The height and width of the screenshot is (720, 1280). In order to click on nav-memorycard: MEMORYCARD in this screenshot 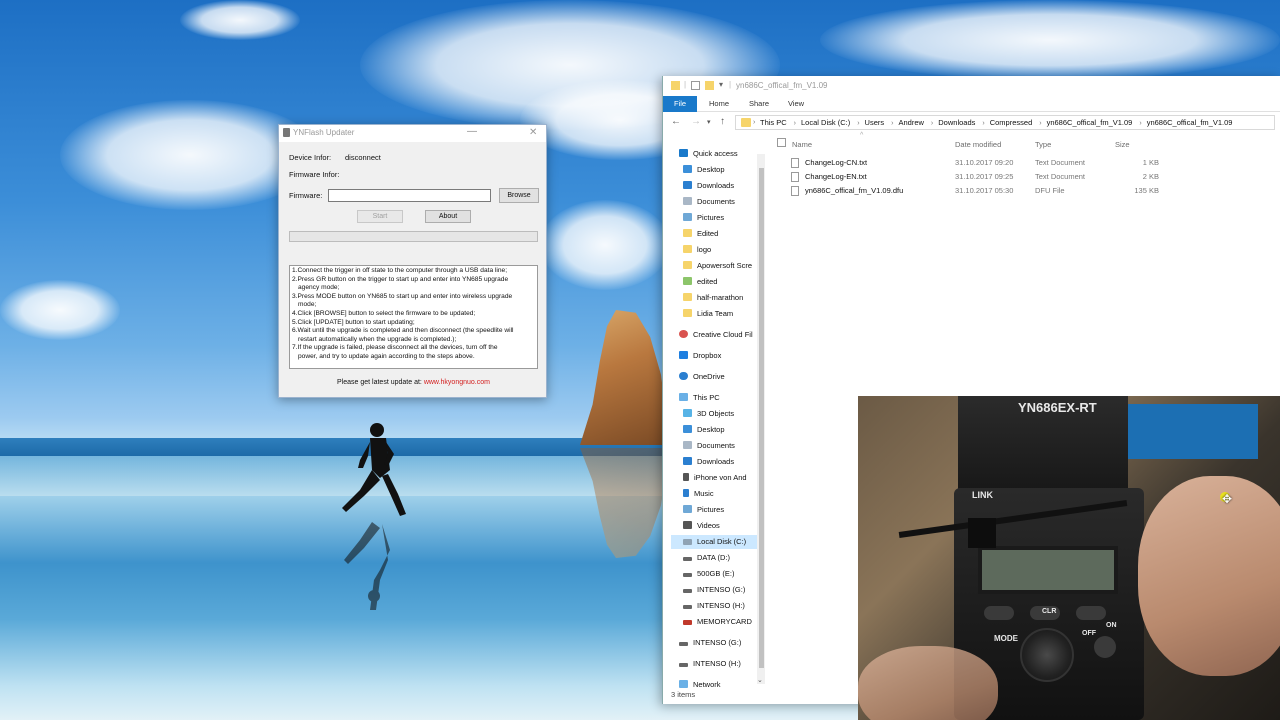, I will do `click(717, 622)`.